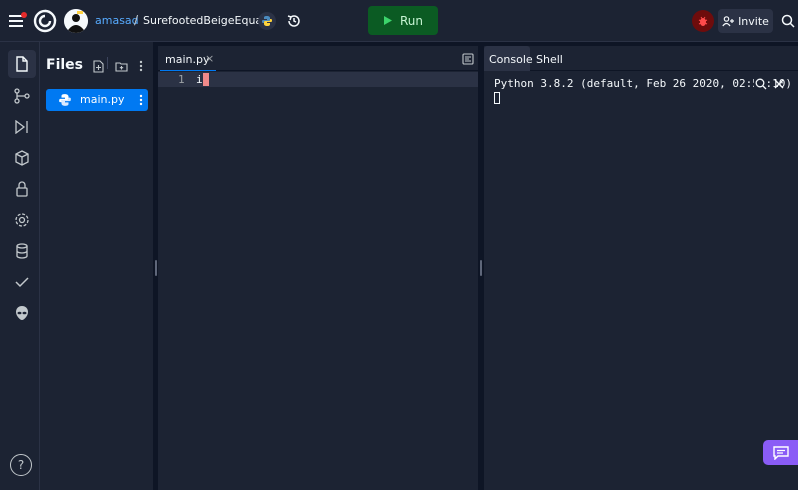 The height and width of the screenshot is (490, 798). What do you see at coordinates (64, 65) in the screenshot?
I see `files-panel-title: Files` at bounding box center [64, 65].